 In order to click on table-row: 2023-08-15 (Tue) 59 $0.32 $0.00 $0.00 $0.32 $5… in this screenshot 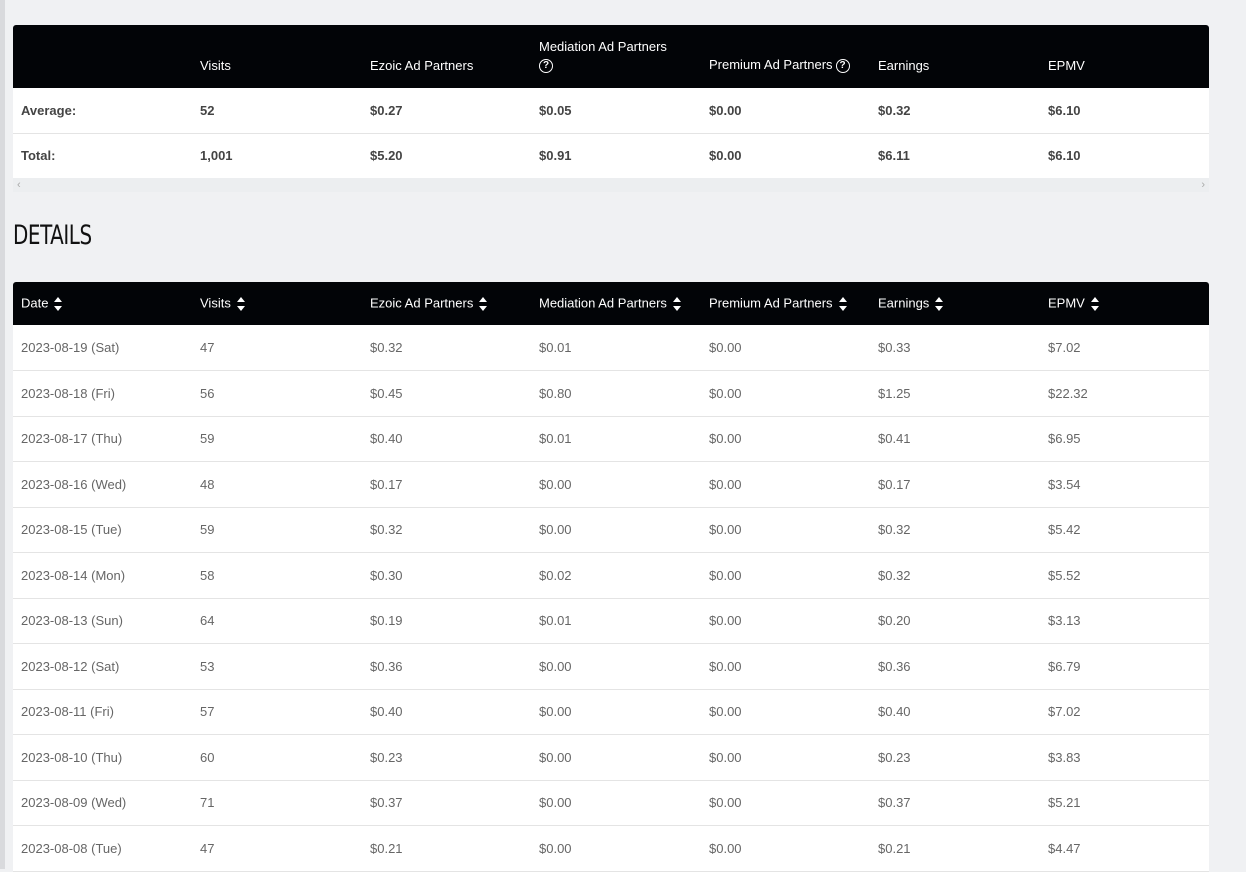, I will do `click(611, 530)`.